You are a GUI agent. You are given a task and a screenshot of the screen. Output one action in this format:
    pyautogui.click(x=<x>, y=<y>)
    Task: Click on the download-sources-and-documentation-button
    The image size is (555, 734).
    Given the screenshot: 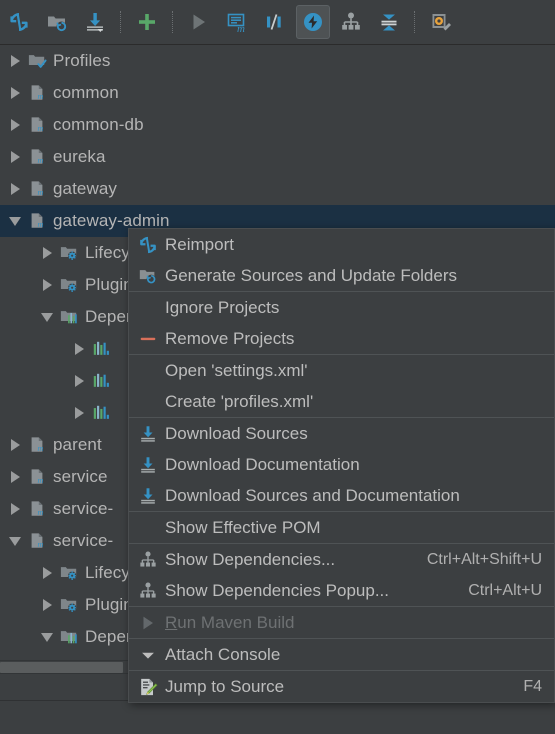 What is the action you would take?
    pyautogui.click(x=95, y=22)
    